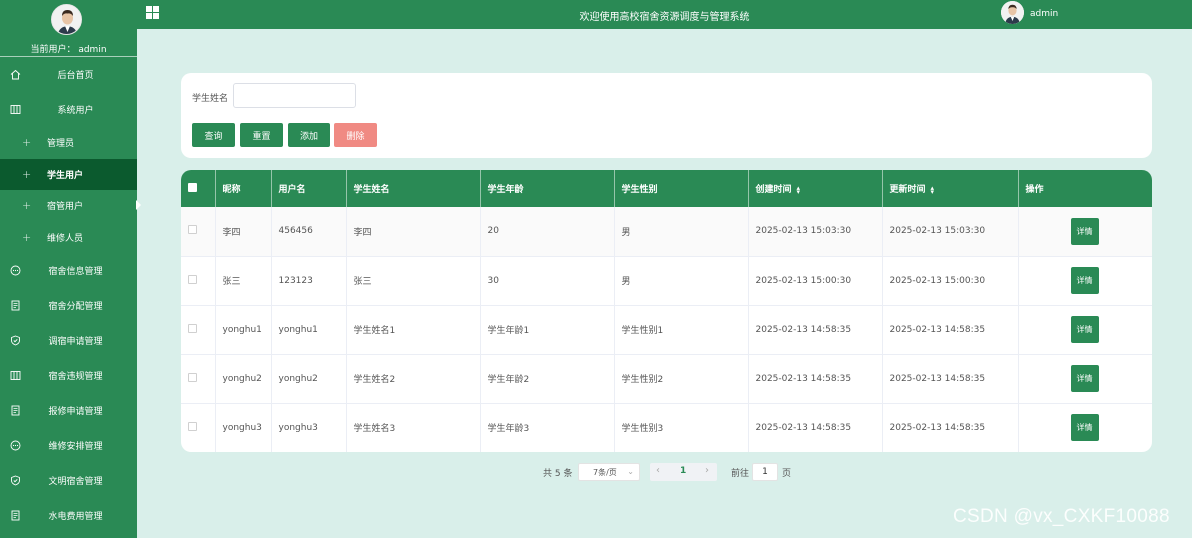 The width and height of the screenshot is (1192, 538). What do you see at coordinates (547, 188) in the screenshot?
I see `column-header: 学生年龄` at bounding box center [547, 188].